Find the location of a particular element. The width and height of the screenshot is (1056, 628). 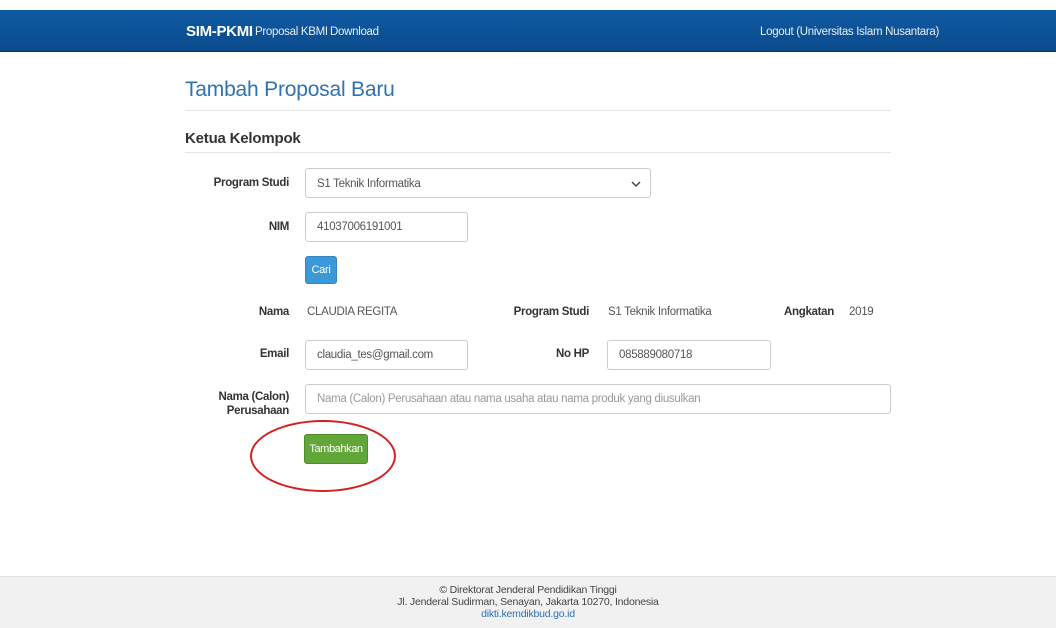

nav-proposal-kbmi: Proposal KBMI is located at coordinates (291, 32).